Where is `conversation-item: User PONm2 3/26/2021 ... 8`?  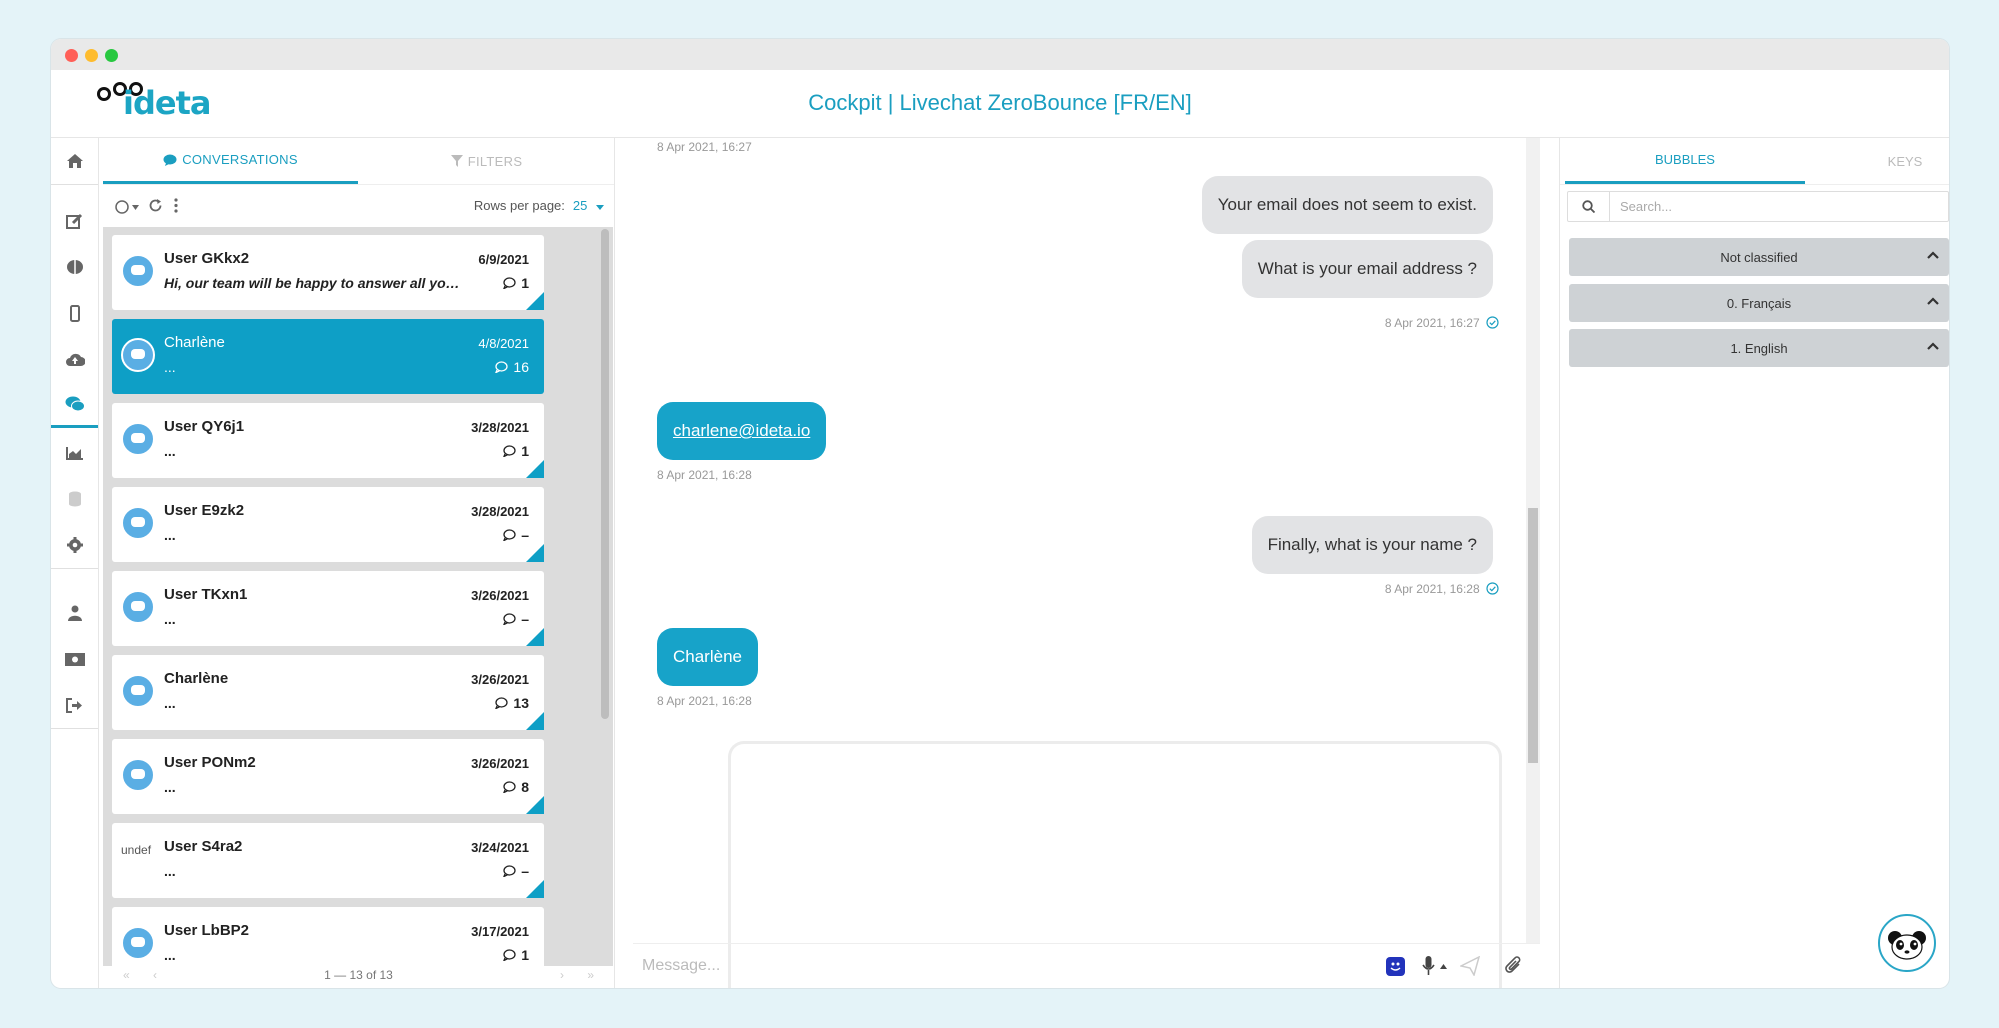 conversation-item: User PONm2 3/26/2021 ... 8 is located at coordinates (328, 776).